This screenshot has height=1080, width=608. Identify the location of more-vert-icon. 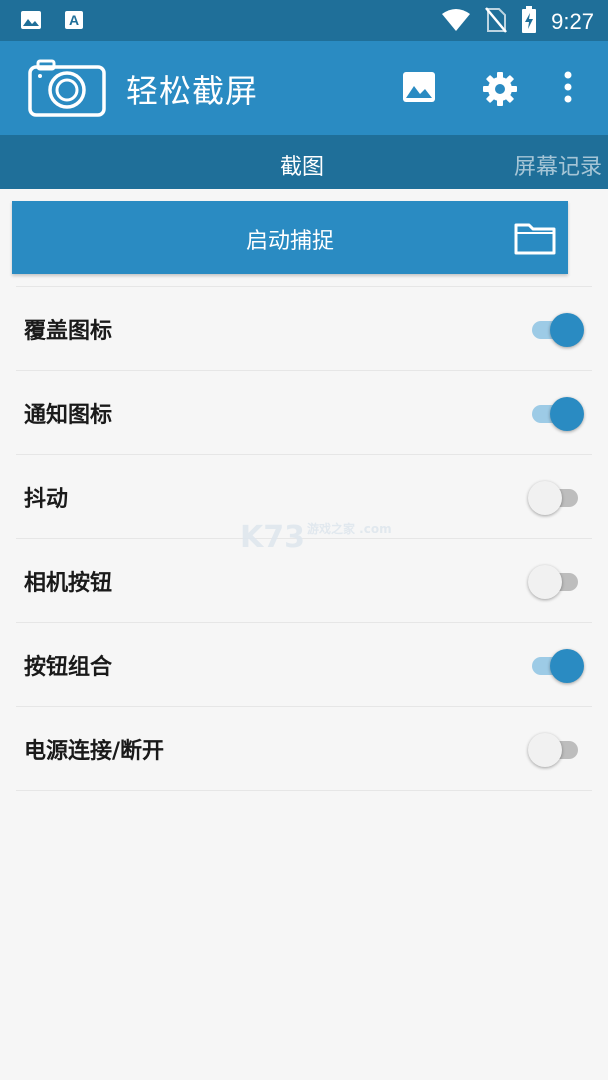
(568, 89).